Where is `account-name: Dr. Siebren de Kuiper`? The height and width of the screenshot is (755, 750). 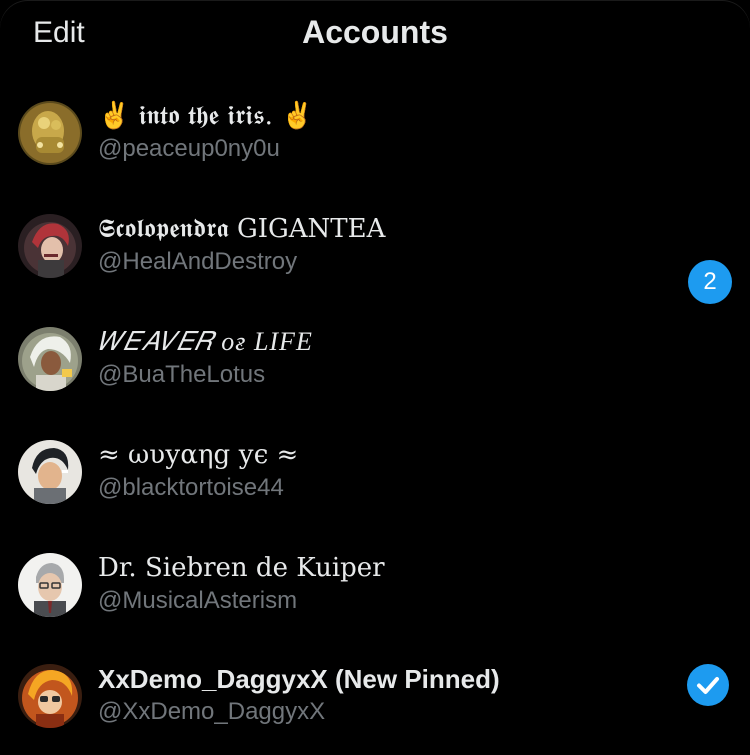 account-name: Dr. Siebren de Kuiper is located at coordinates (241, 568).